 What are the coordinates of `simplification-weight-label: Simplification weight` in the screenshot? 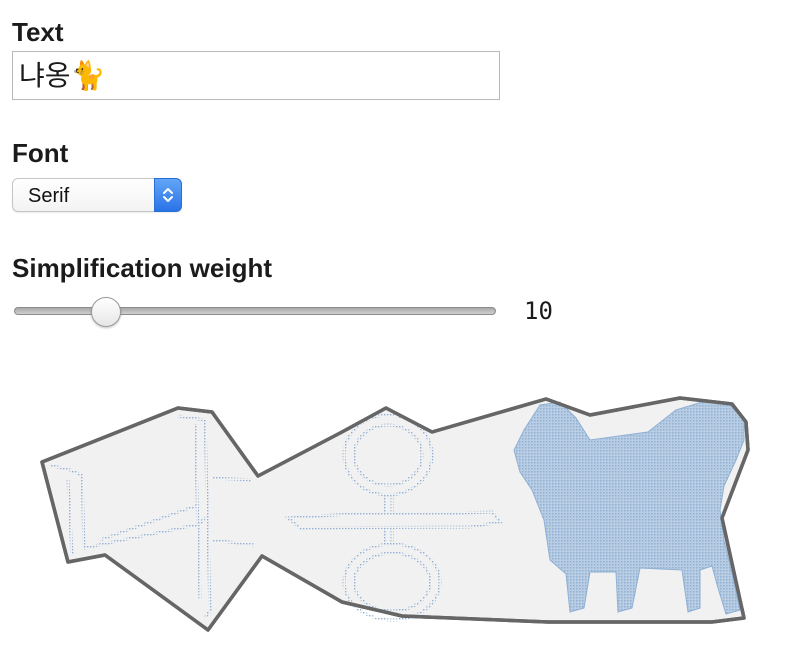 It's located at (142, 268).